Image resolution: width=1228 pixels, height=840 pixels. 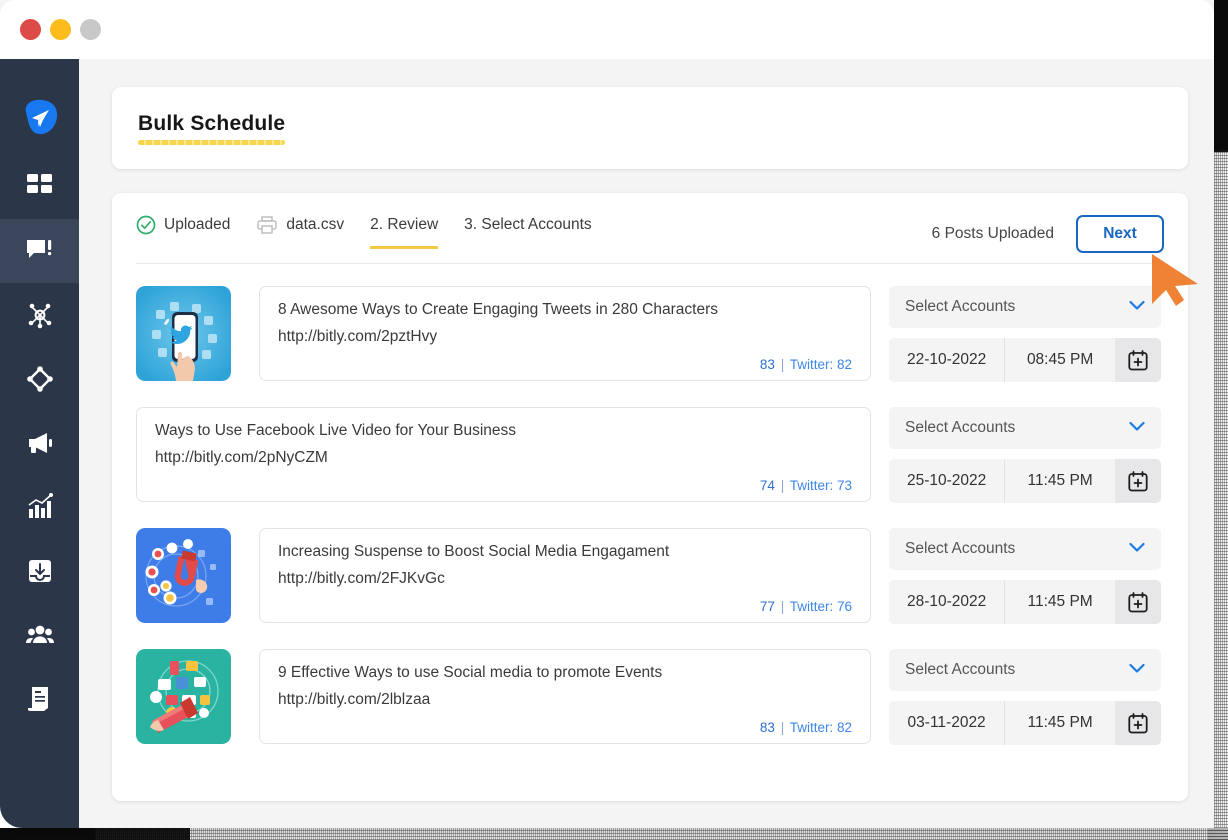 I want to click on sidebar-item-compose, so click(x=39, y=251).